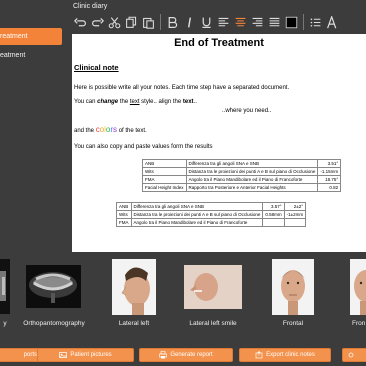 This screenshot has height=366, width=366. Describe the element at coordinates (31, 55) in the screenshot. I see `sidebar-item-treatment: eatment` at that location.